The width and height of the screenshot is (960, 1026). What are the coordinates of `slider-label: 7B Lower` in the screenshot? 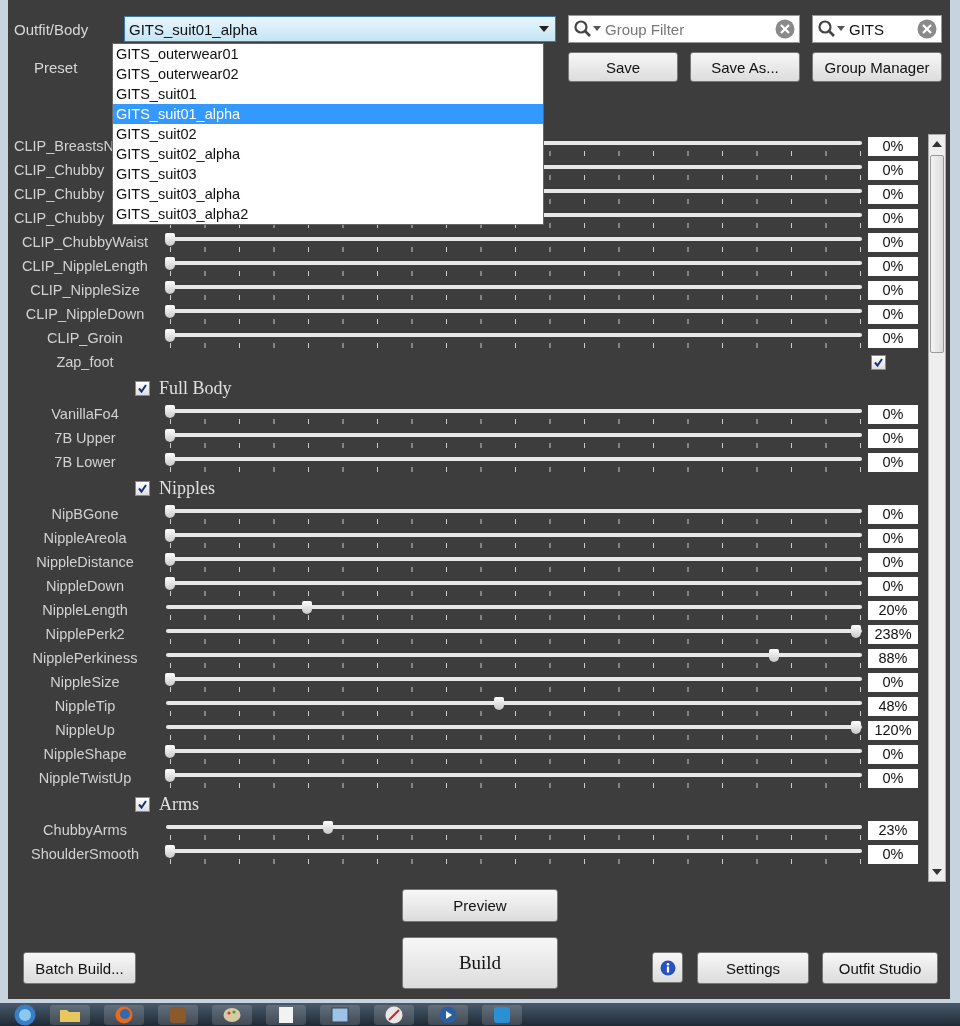 It's located at (85, 462).